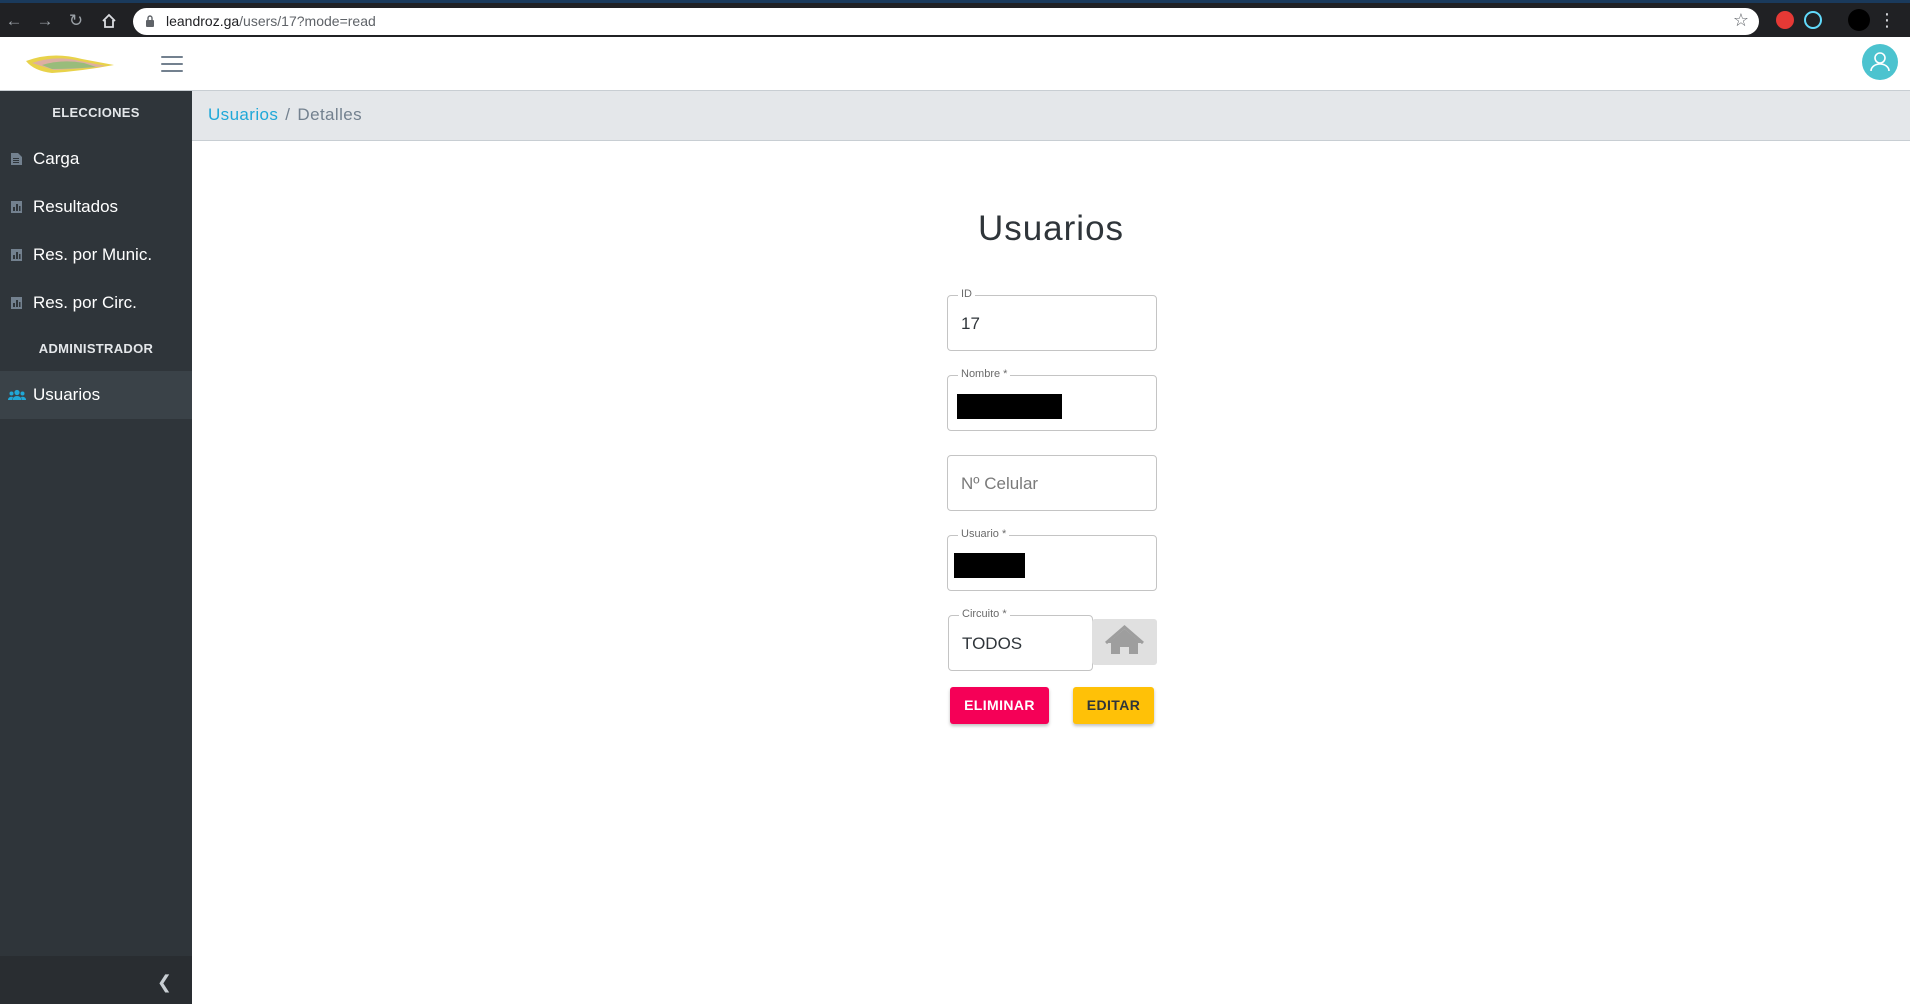 This screenshot has width=1910, height=1004. What do you see at coordinates (76, 21) in the screenshot?
I see `reload-icon: ↻` at bounding box center [76, 21].